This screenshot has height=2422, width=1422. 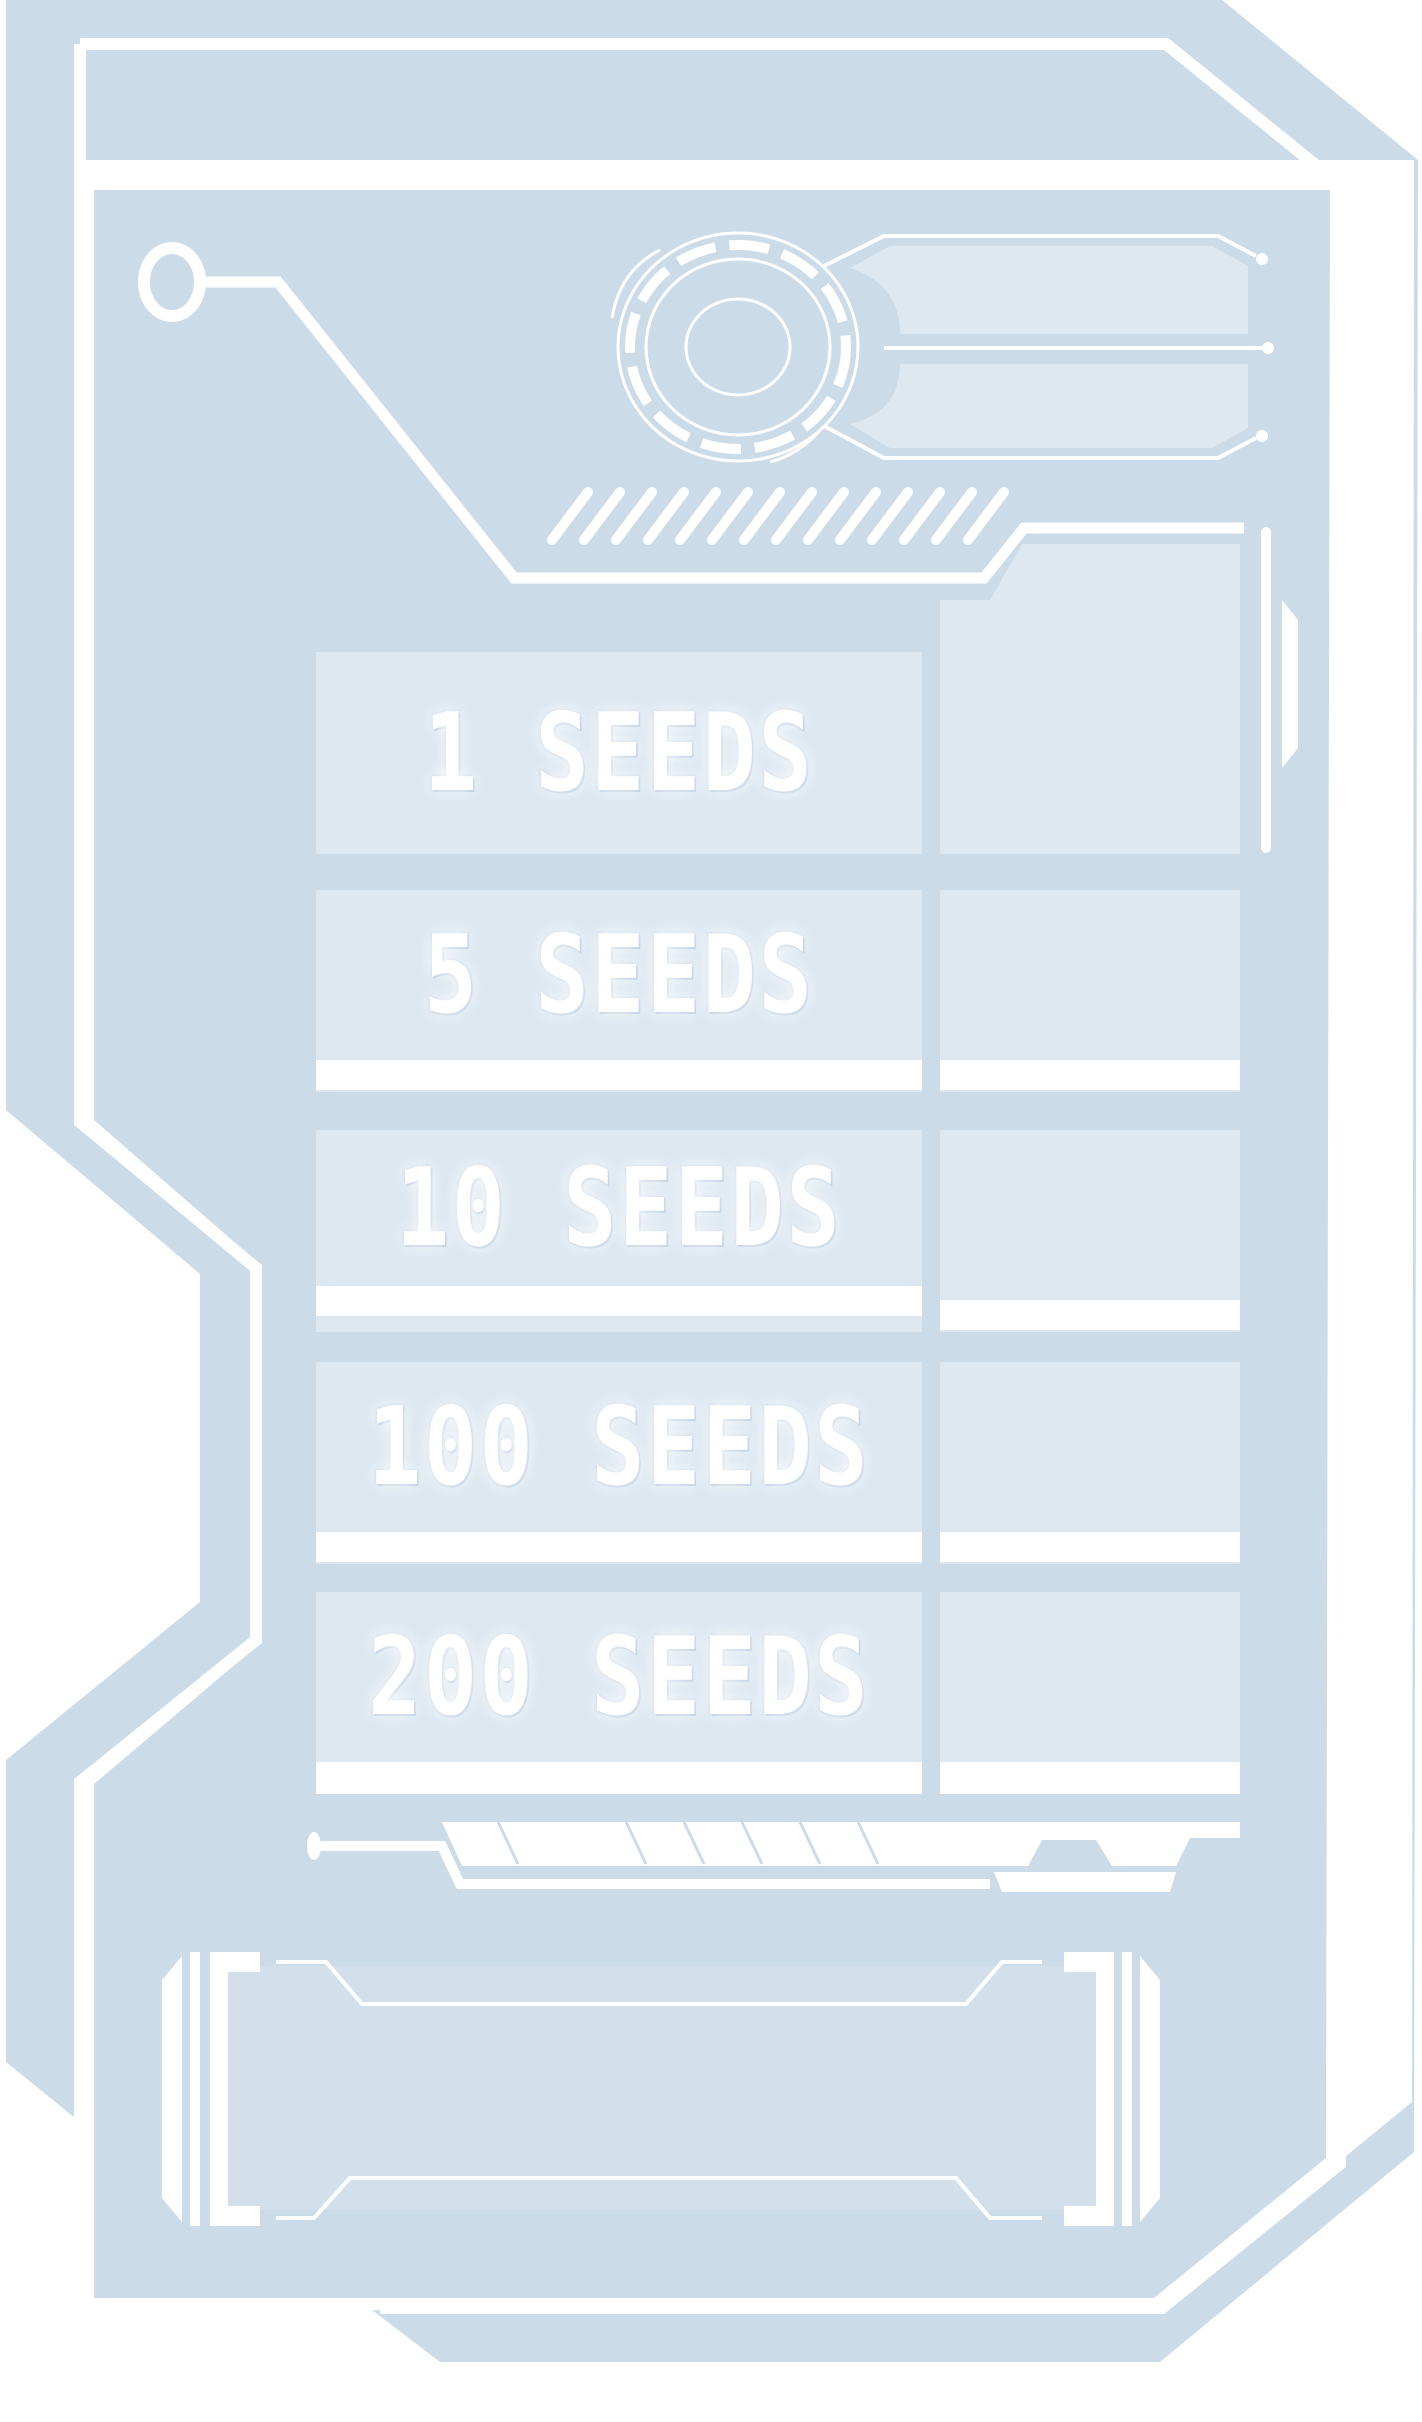 I want to click on seed-option-label: 1 SEEDS, so click(x=619, y=753).